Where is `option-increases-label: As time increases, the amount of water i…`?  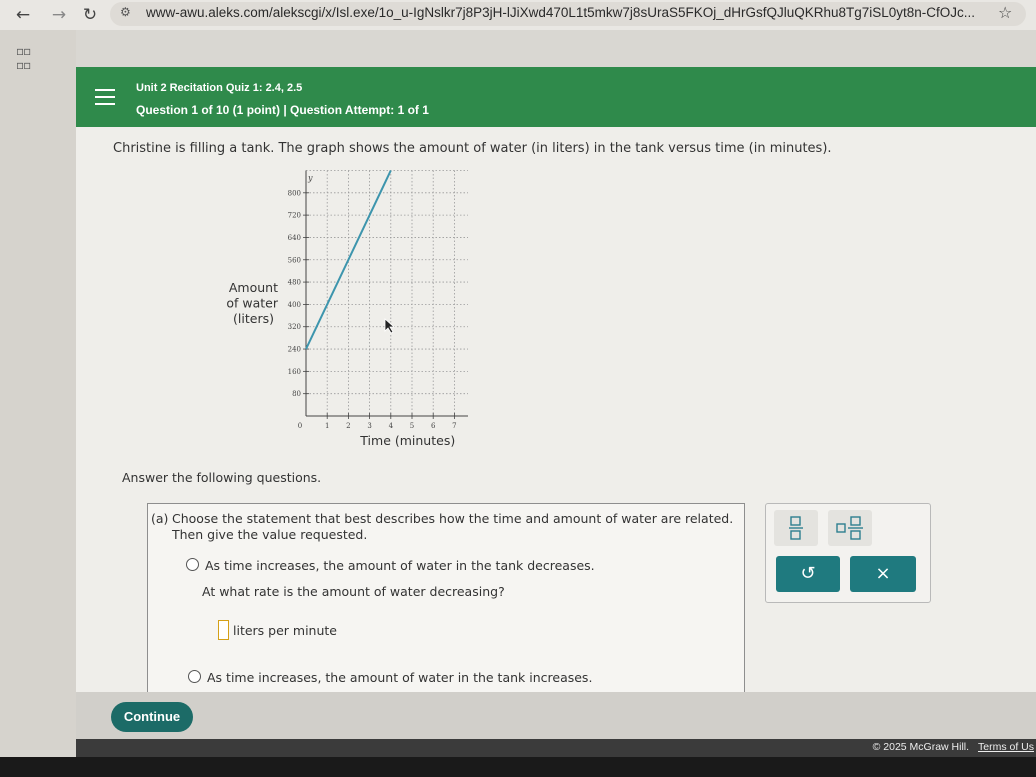
option-increases-label: As time increases, the amount of water i… is located at coordinates (400, 677).